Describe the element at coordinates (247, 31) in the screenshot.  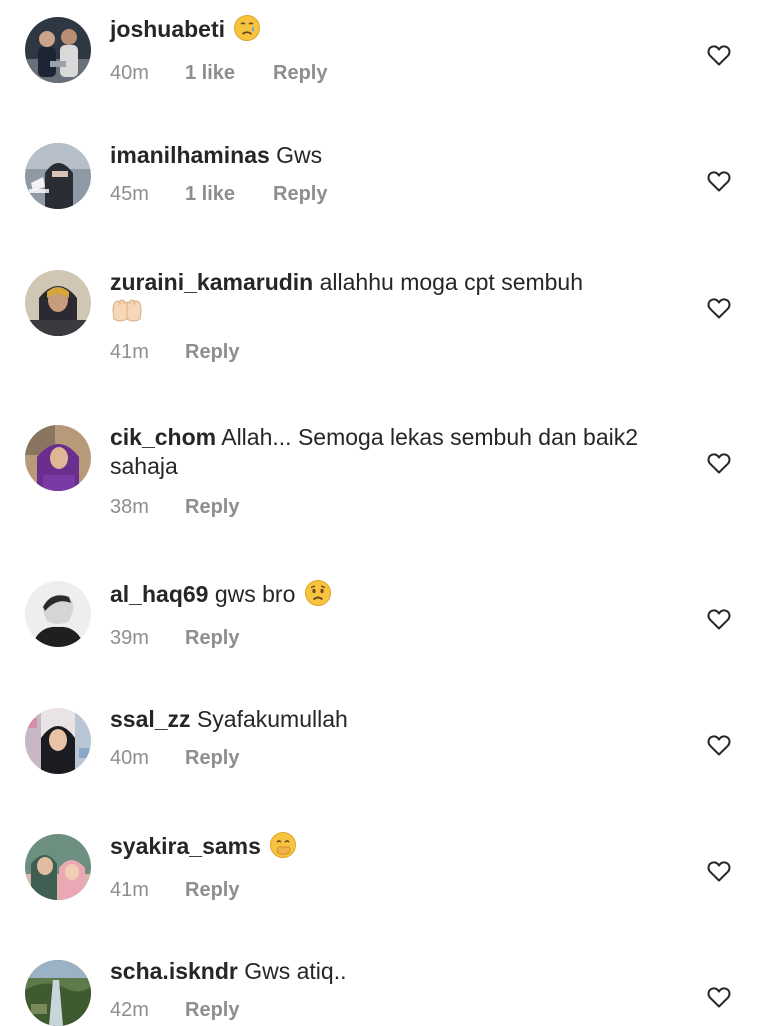
I see `crying-face-emoji` at that location.